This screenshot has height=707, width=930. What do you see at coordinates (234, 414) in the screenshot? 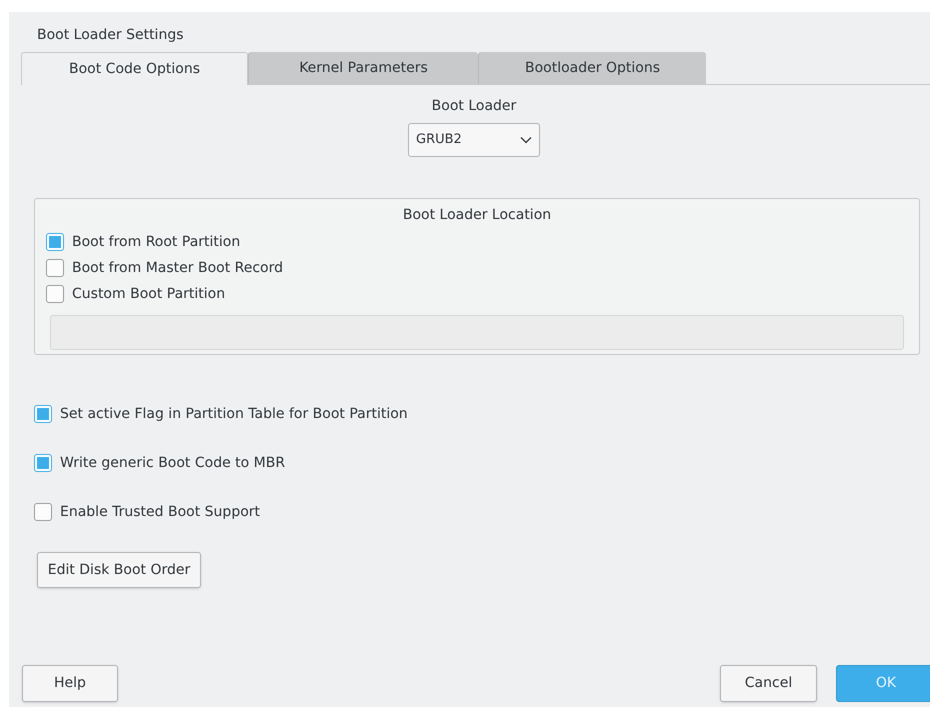
I see `checkbox-label: Set active Flag in Partition Table for Boot Partition` at bounding box center [234, 414].